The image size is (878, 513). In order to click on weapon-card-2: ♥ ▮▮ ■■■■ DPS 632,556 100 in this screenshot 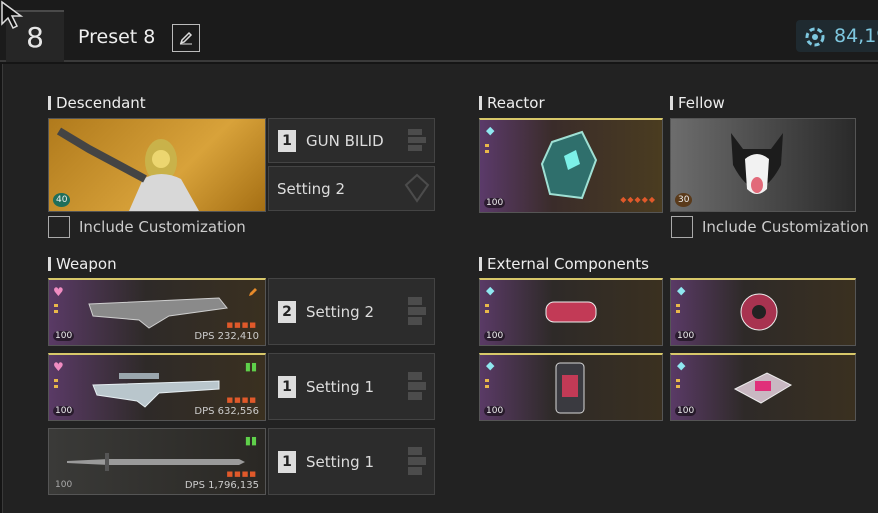, I will do `click(157, 387)`.